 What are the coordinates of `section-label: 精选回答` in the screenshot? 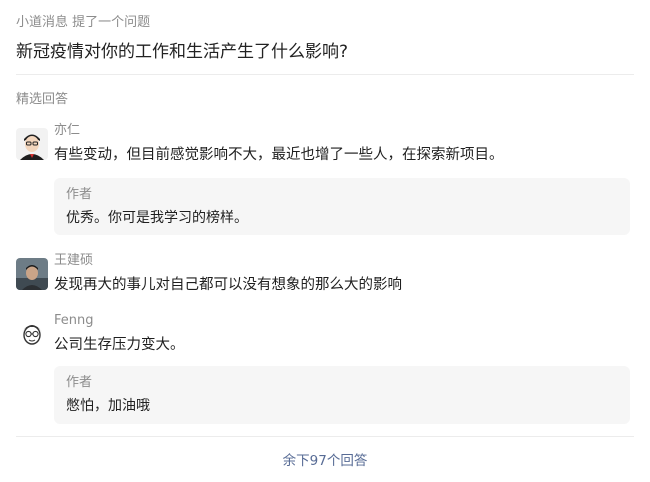 It's located at (42, 99).